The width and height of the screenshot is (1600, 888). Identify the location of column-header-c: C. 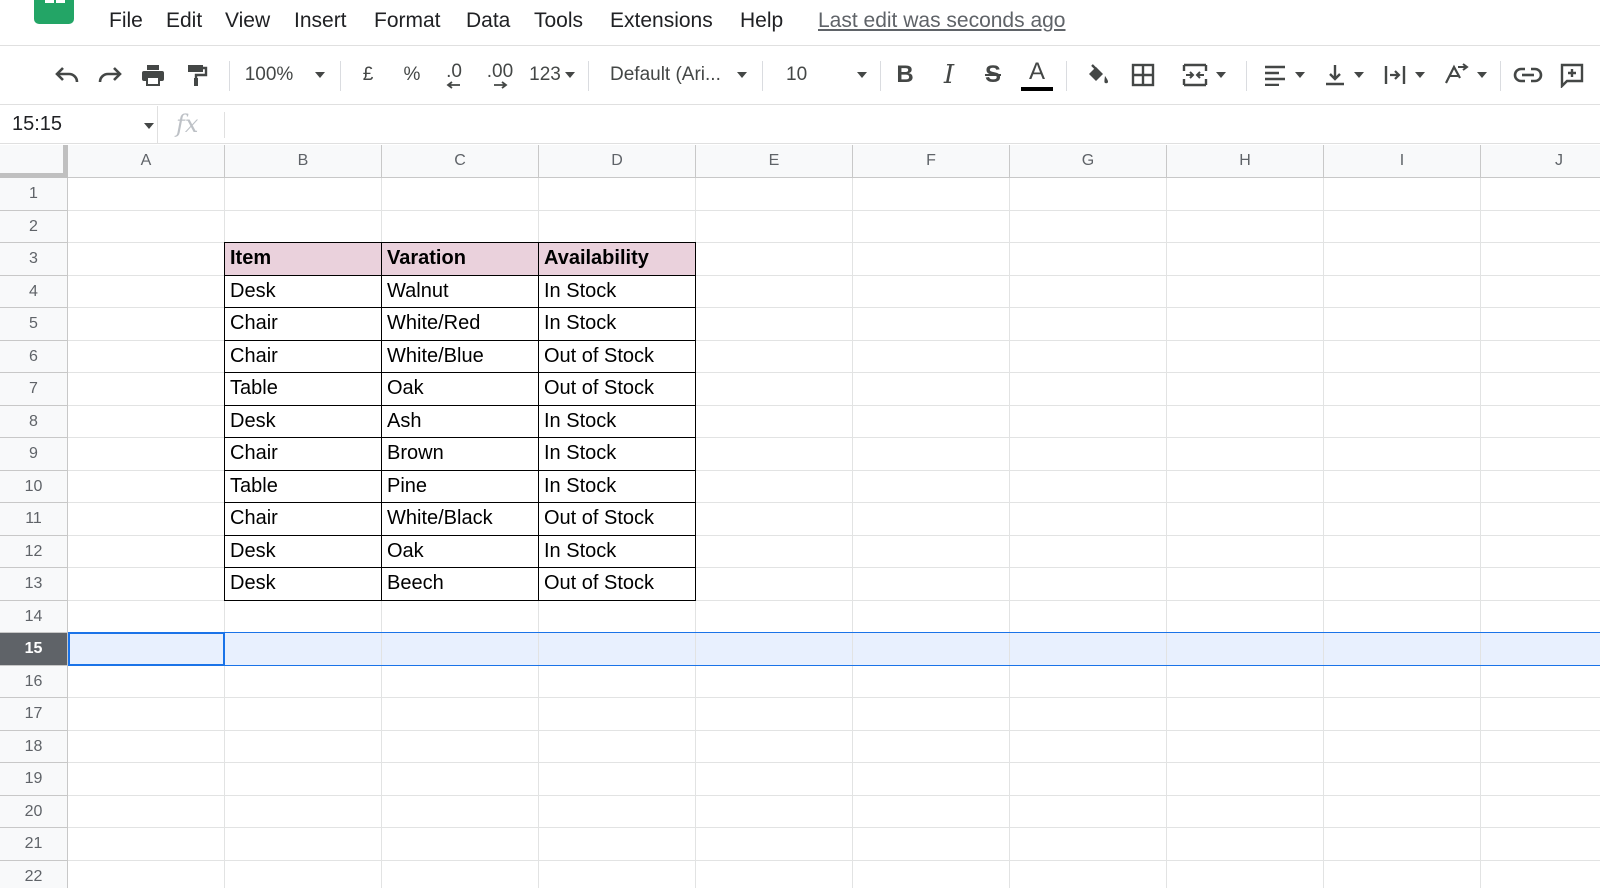
(460, 161).